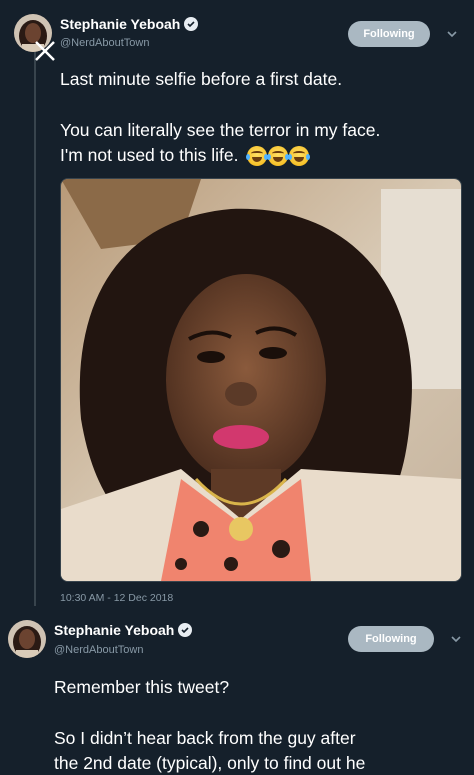 The width and height of the screenshot is (474, 775). What do you see at coordinates (27, 639) in the screenshot?
I see `avatar` at bounding box center [27, 639].